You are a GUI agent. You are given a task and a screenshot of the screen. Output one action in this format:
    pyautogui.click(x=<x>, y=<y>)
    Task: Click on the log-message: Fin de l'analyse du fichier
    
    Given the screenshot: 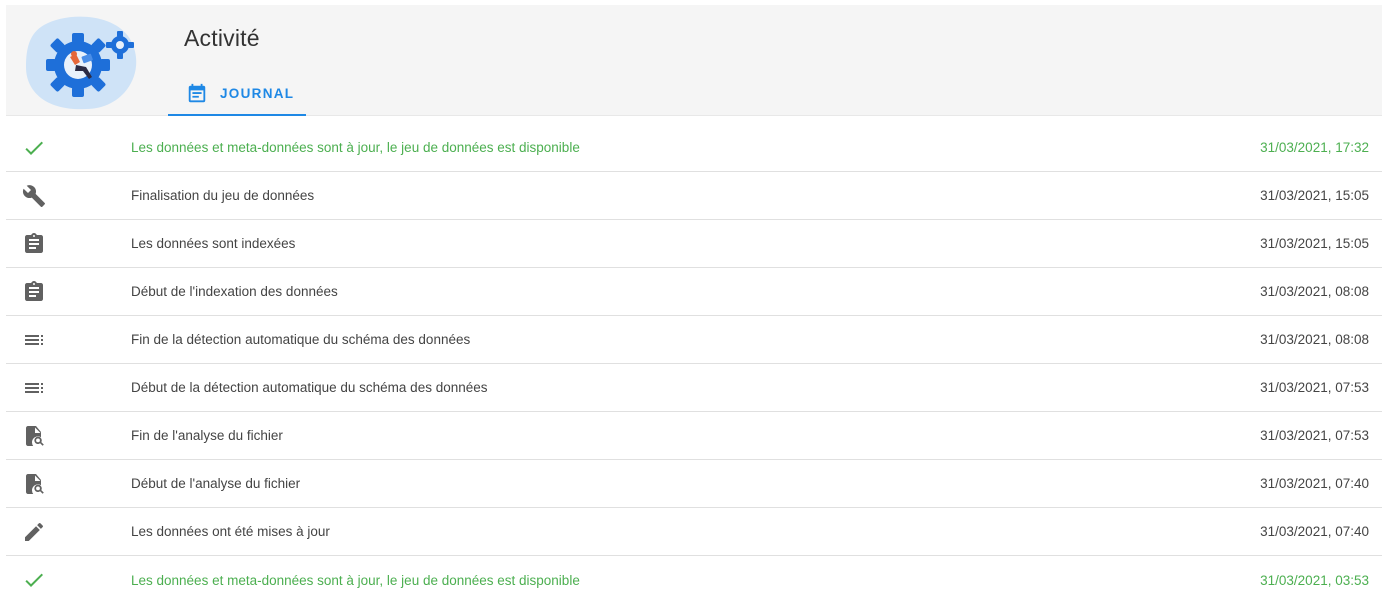 What is the action you would take?
    pyautogui.click(x=207, y=435)
    